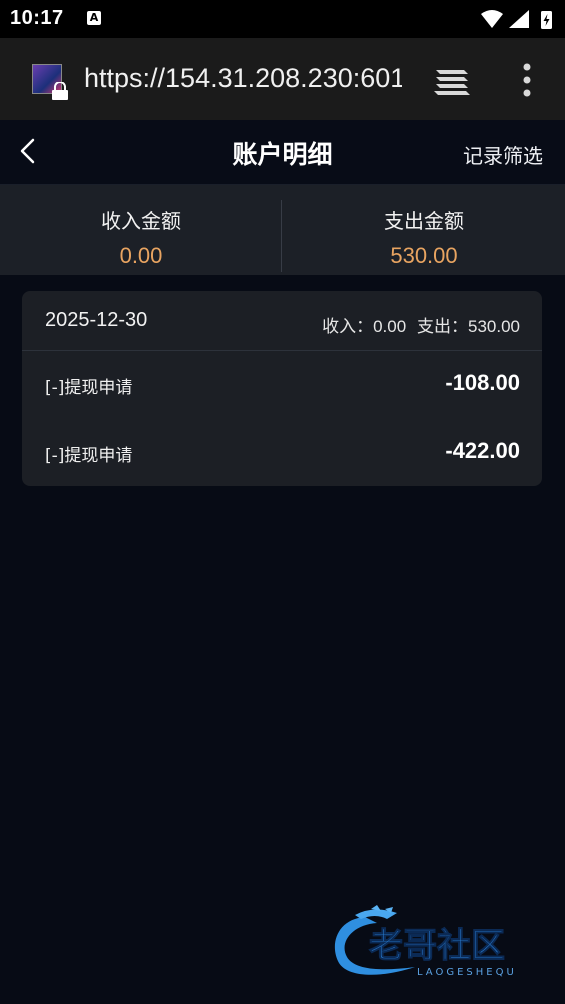 The image size is (565, 1004). I want to click on status-icons, so click(516, 19).